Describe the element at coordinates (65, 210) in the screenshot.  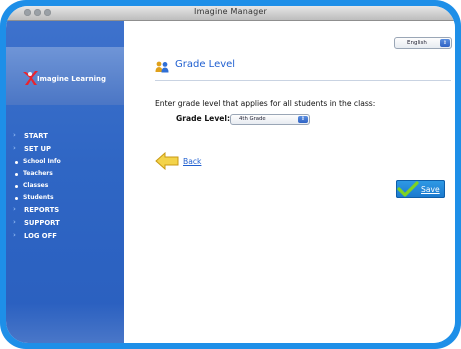
I see `nav-reports: › REPORTS` at that location.